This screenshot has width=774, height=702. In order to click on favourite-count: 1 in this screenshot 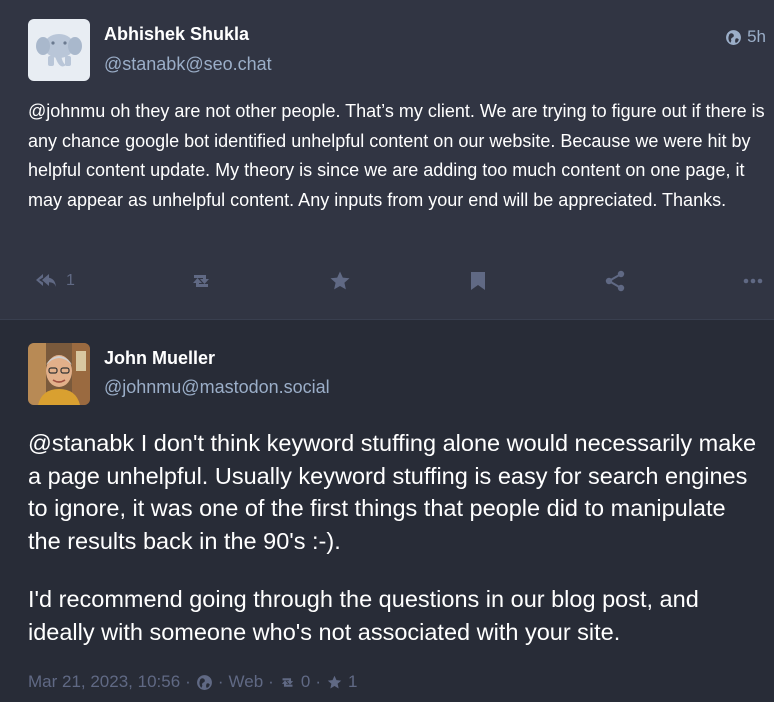, I will do `click(352, 682)`.